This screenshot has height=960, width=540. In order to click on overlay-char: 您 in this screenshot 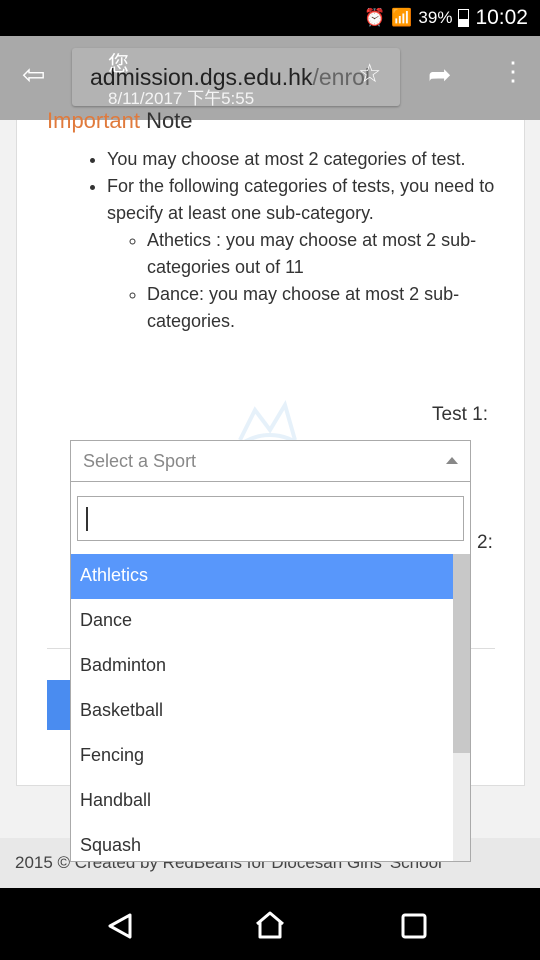, I will do `click(118, 64)`.